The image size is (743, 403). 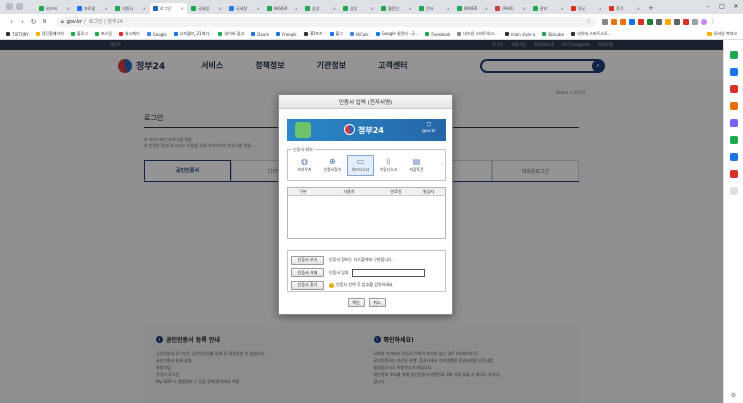 I want to click on bookmark-item: 오지월브_21계기.., so click(x=192, y=34).